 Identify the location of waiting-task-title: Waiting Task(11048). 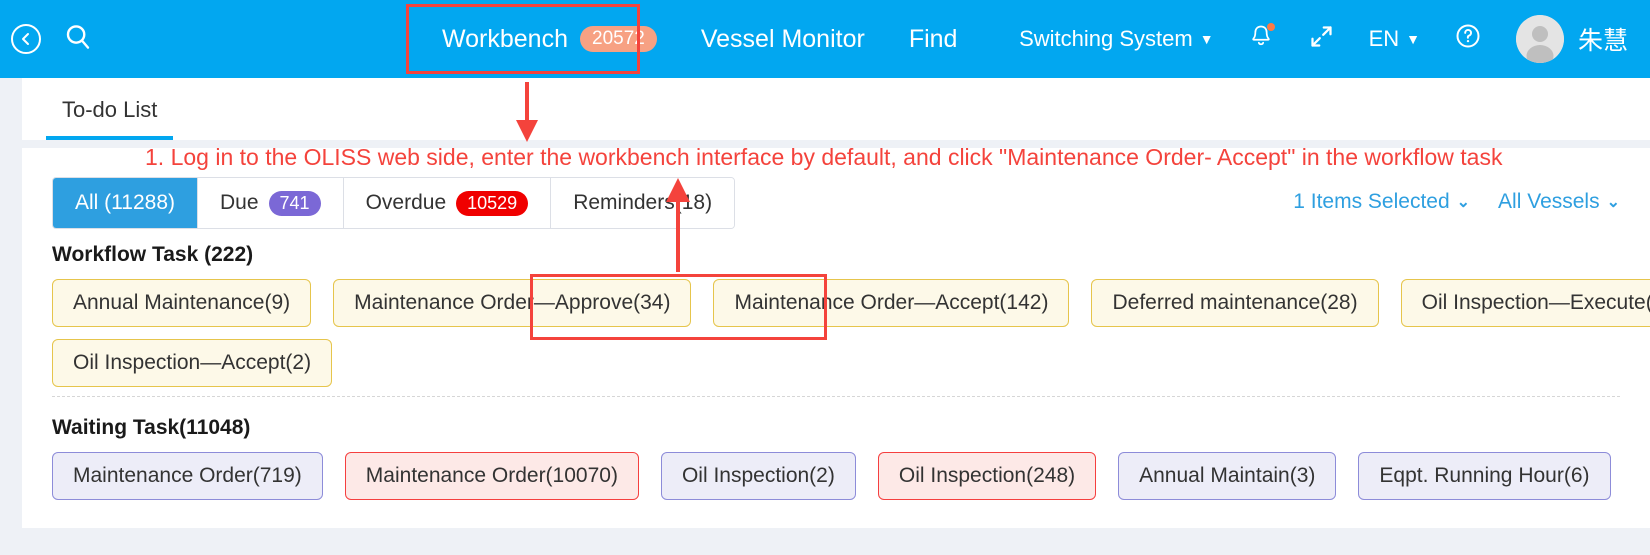
(151, 427).